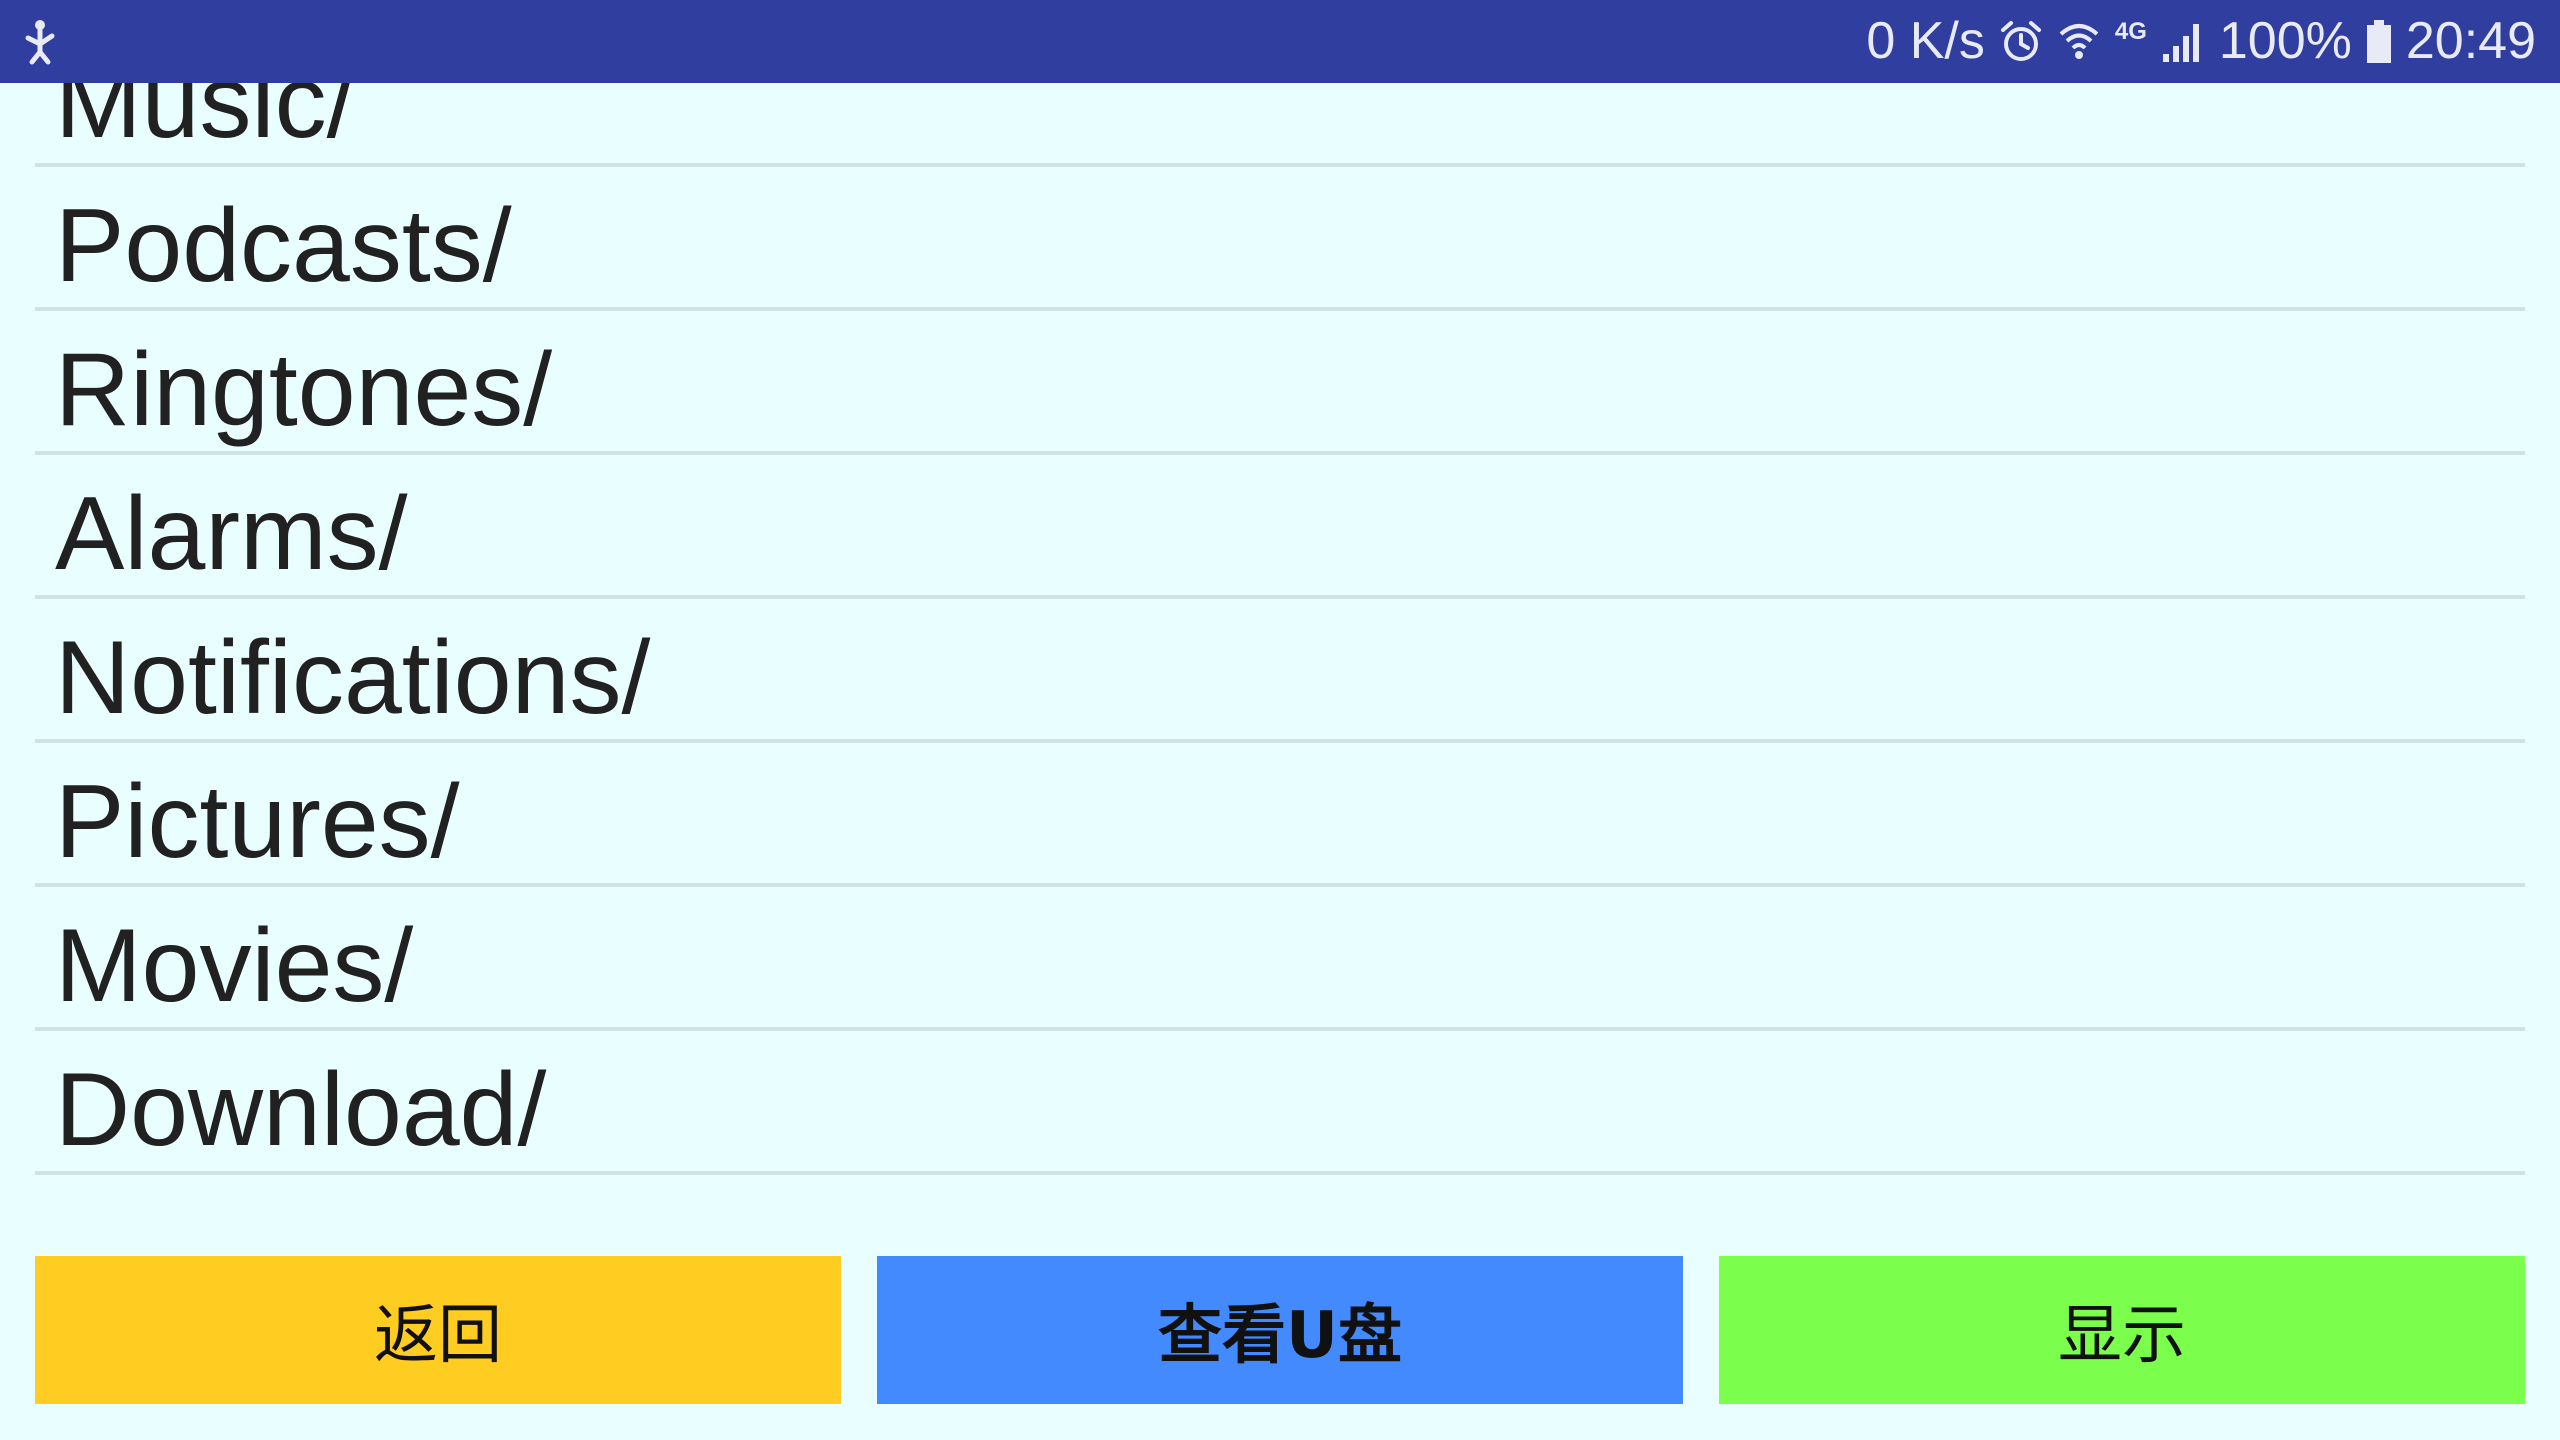 The height and width of the screenshot is (1440, 2560). What do you see at coordinates (1280, 125) in the screenshot?
I see `list-item: Music/` at bounding box center [1280, 125].